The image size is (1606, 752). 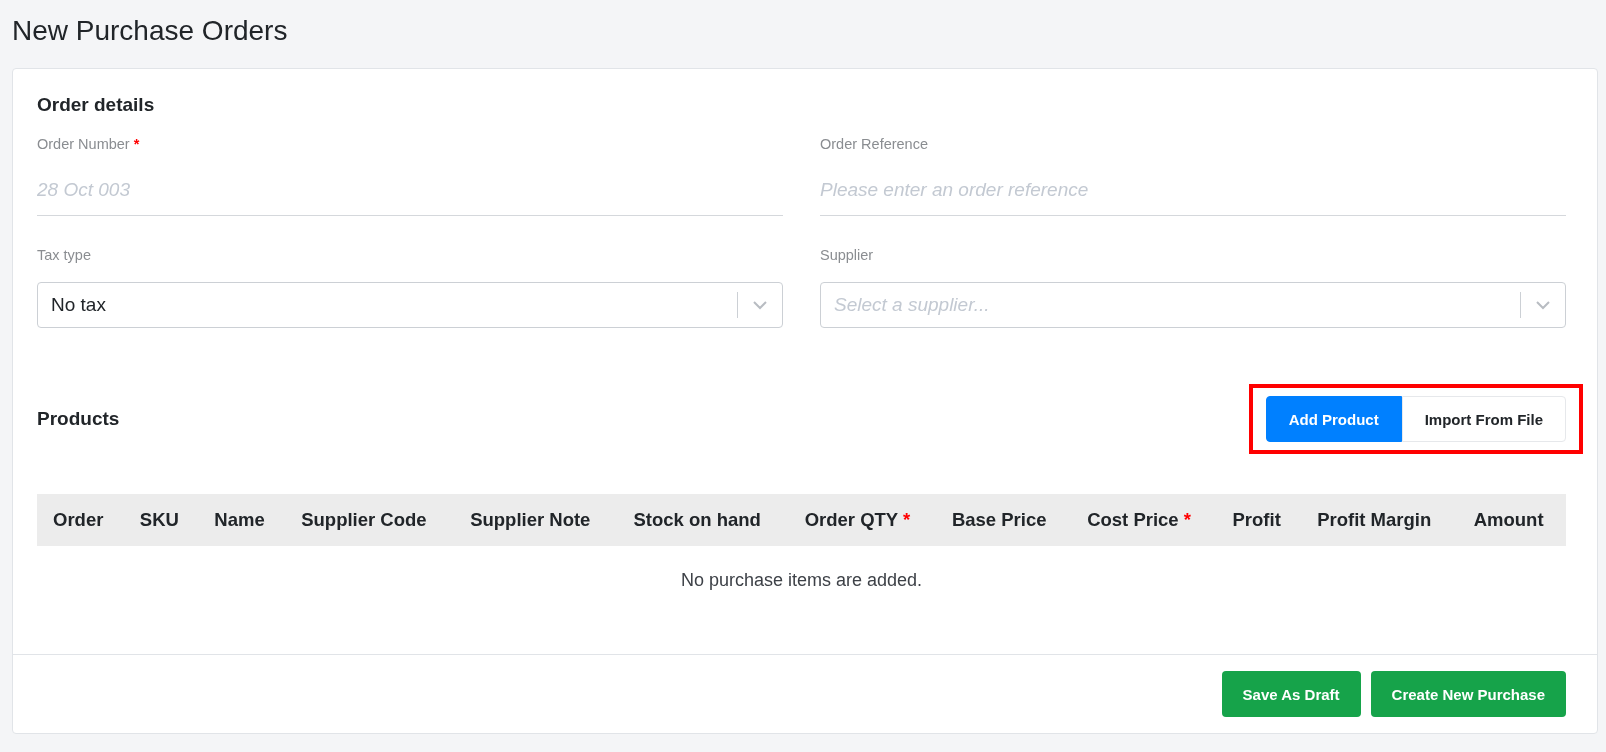 I want to click on column-header: Order, so click(x=78, y=519).